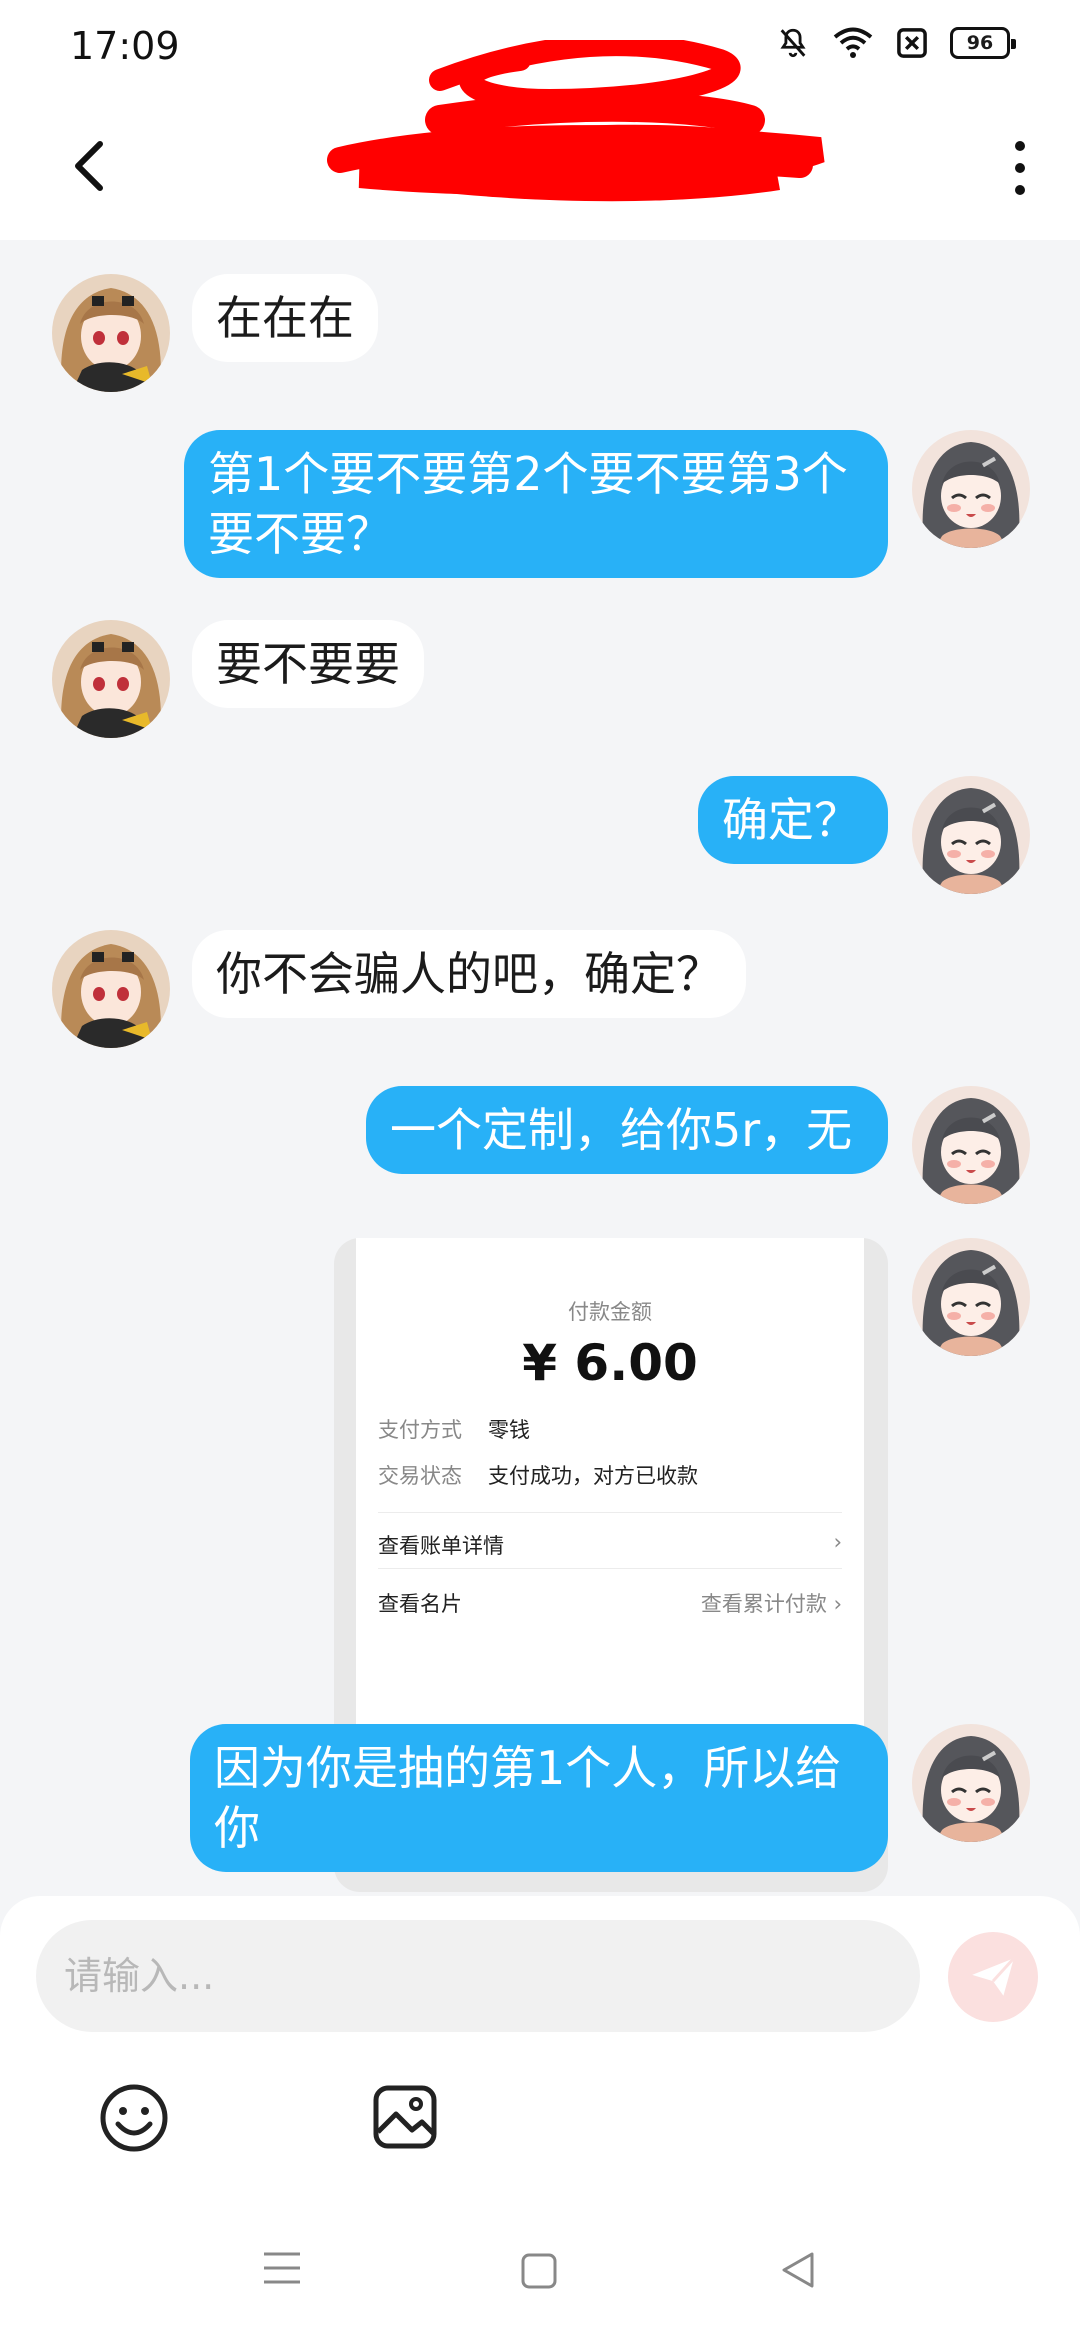 Image resolution: width=1080 pixels, height=2340 pixels. I want to click on message-text: 一个定制，给你5r，无, so click(621, 1130).